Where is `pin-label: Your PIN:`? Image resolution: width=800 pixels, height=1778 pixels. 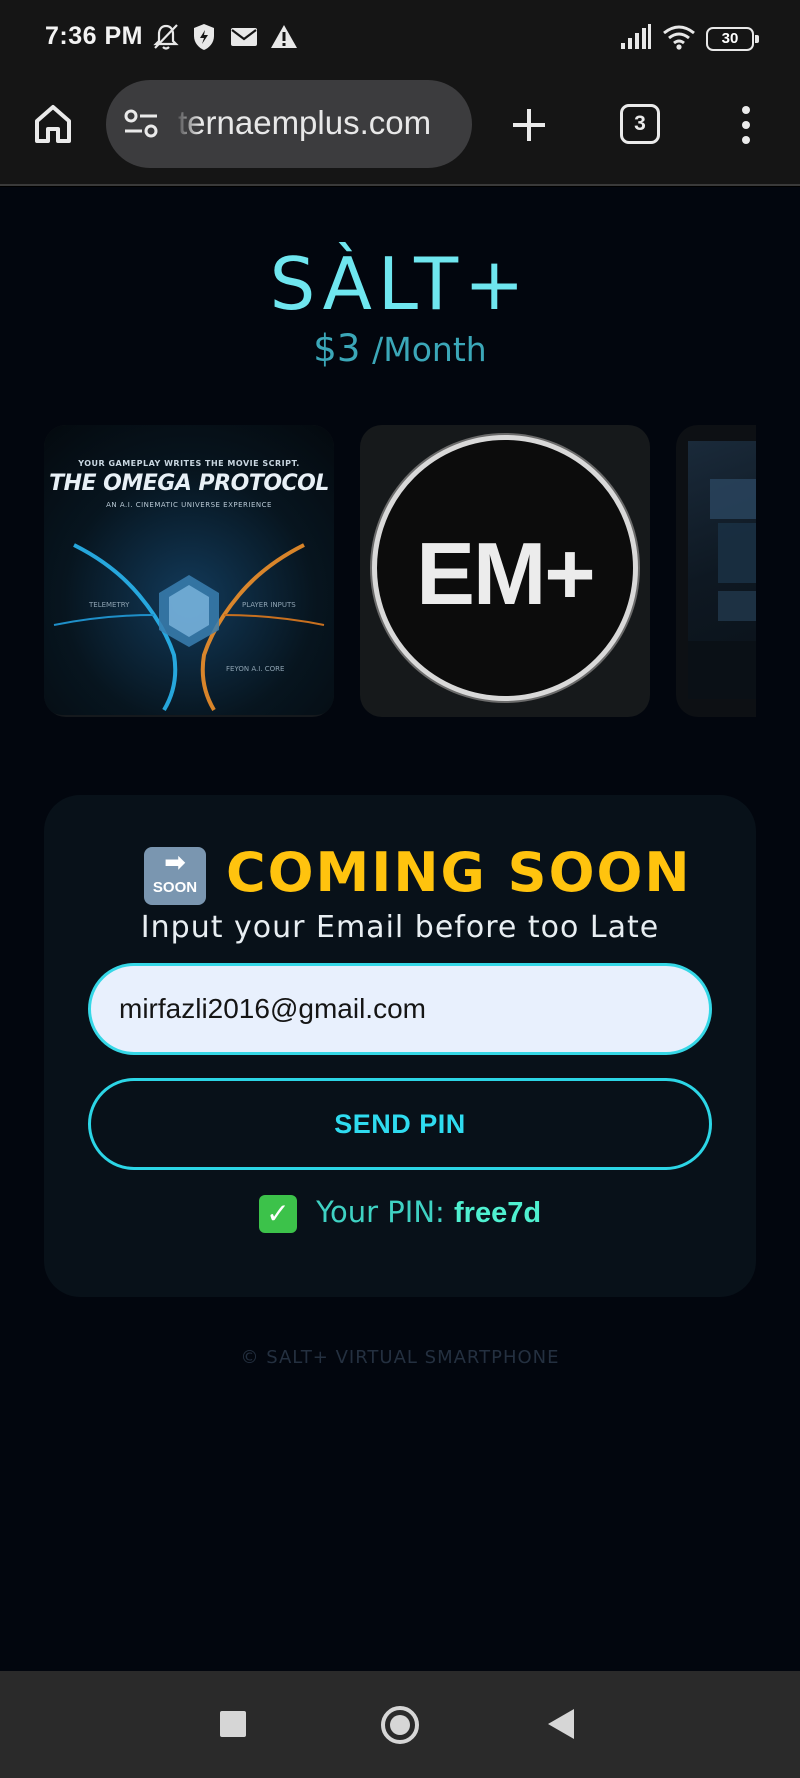 pin-label: Your PIN: is located at coordinates (380, 1212).